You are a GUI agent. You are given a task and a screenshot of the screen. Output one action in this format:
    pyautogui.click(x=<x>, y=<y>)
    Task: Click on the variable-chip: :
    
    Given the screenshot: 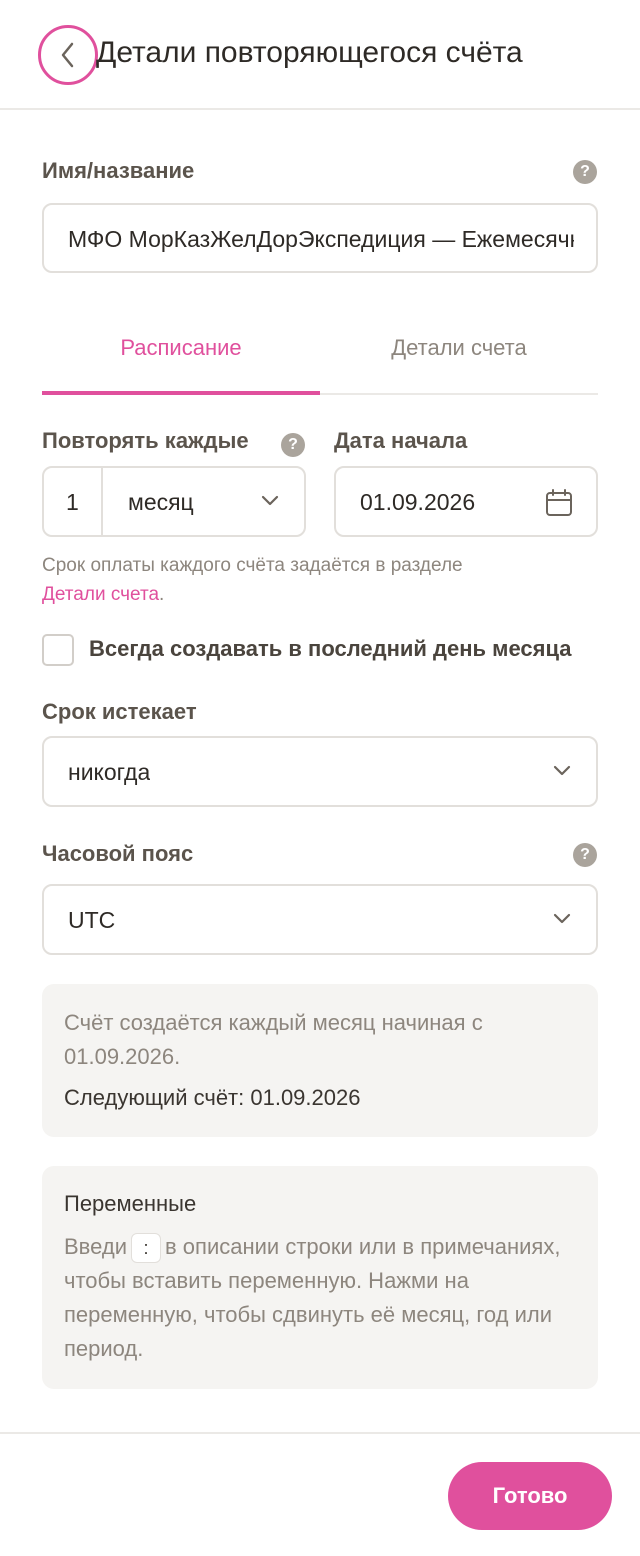 What is the action you would take?
    pyautogui.click(x=146, y=1248)
    